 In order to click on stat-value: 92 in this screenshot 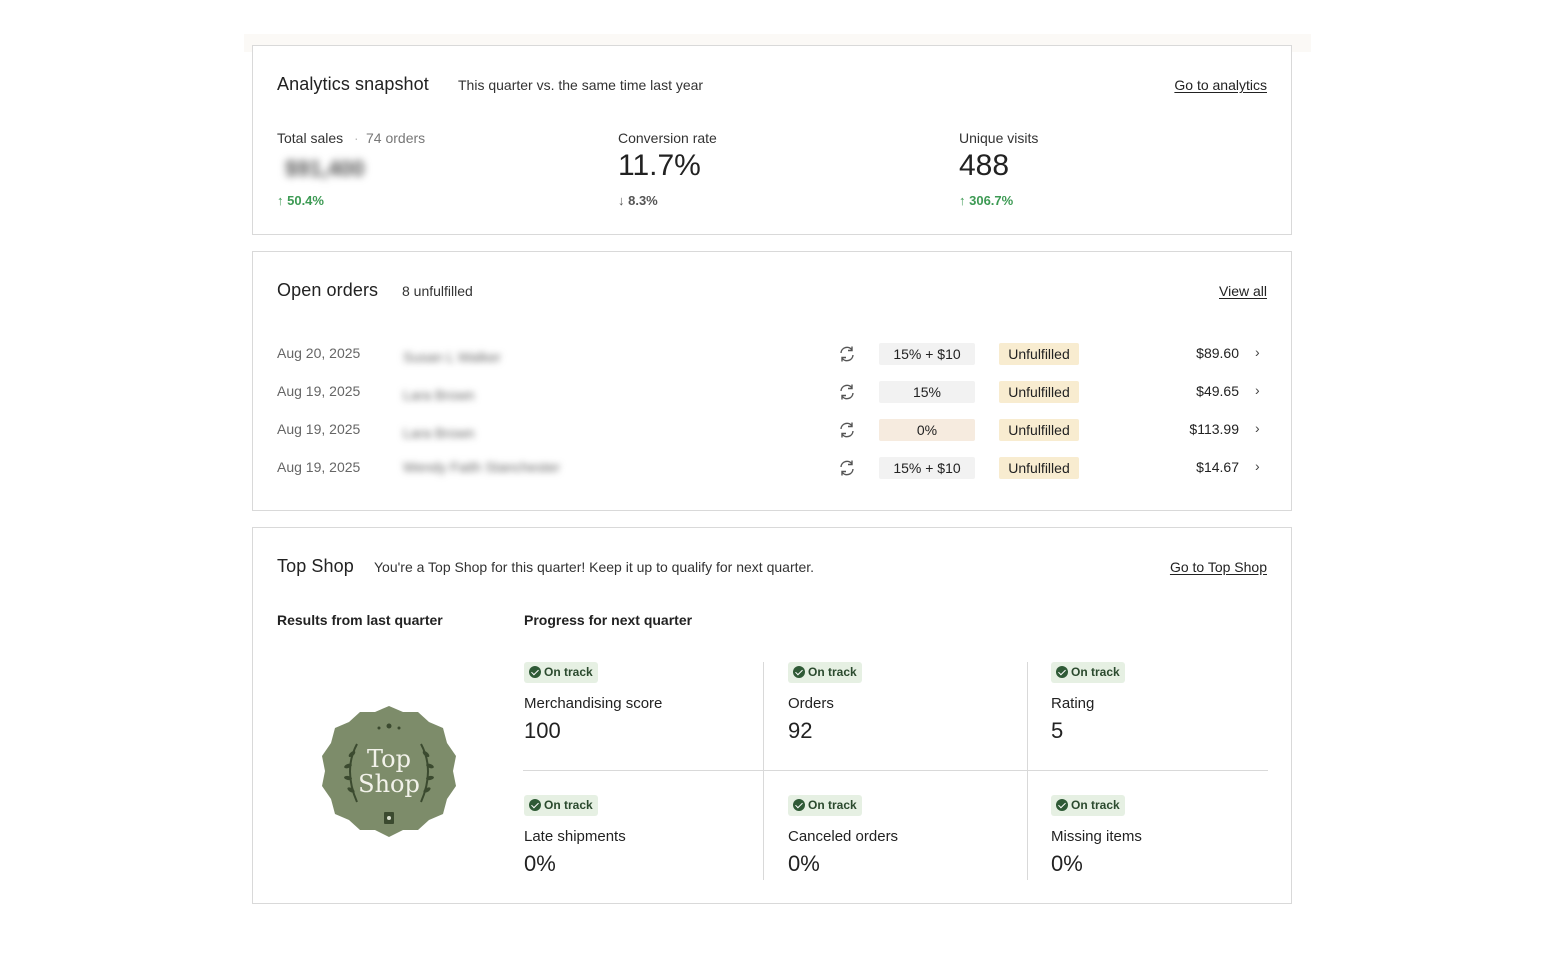, I will do `click(800, 730)`.